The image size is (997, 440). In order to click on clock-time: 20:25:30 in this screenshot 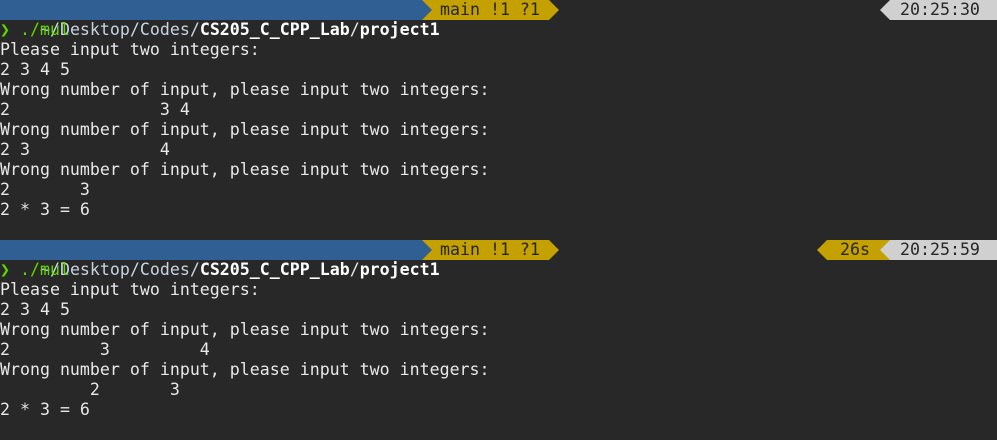, I will do `click(940, 9)`.